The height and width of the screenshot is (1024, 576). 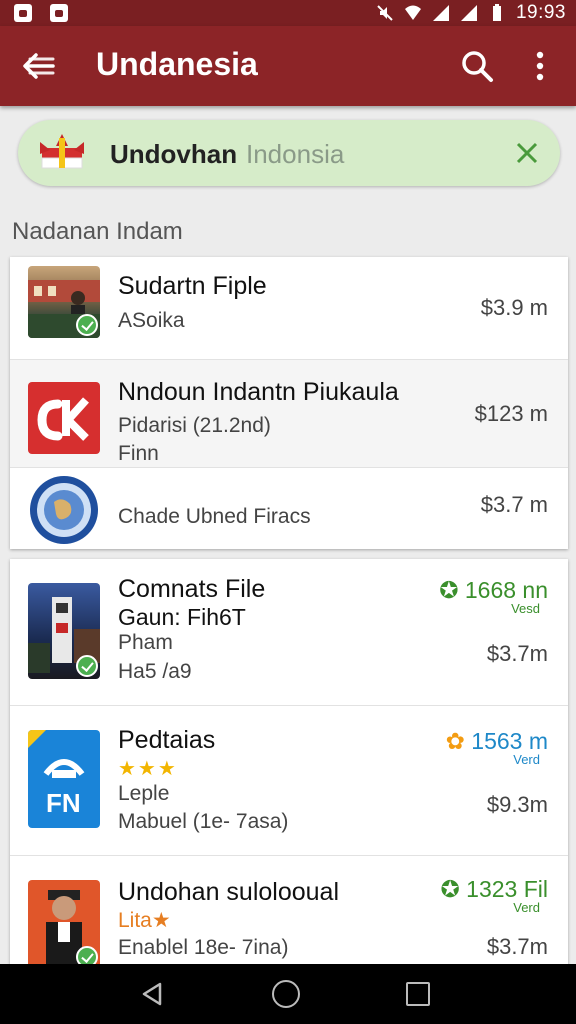 What do you see at coordinates (511, 413) in the screenshot?
I see `listing-price: $123 m` at bounding box center [511, 413].